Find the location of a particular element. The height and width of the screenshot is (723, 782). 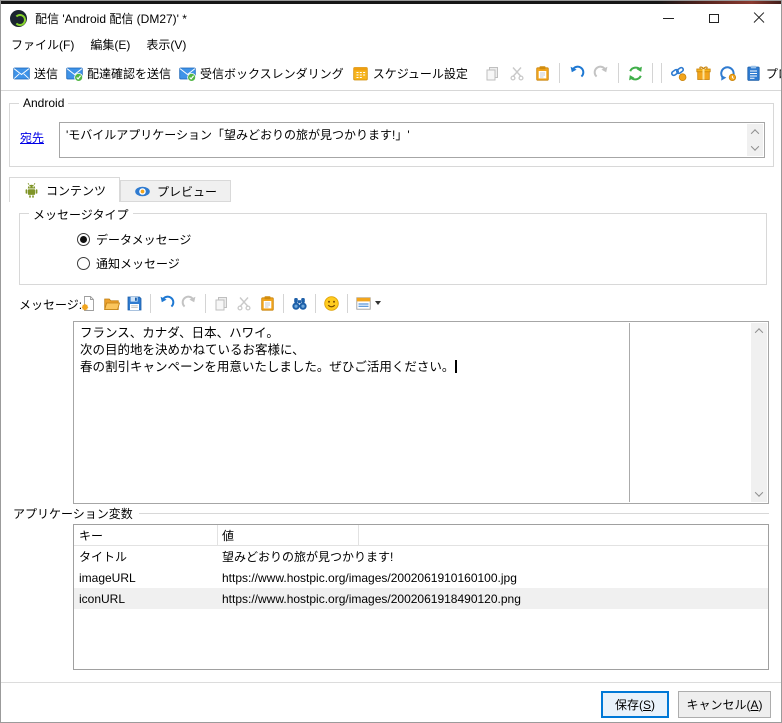

open-folder-icon is located at coordinates (112, 304).